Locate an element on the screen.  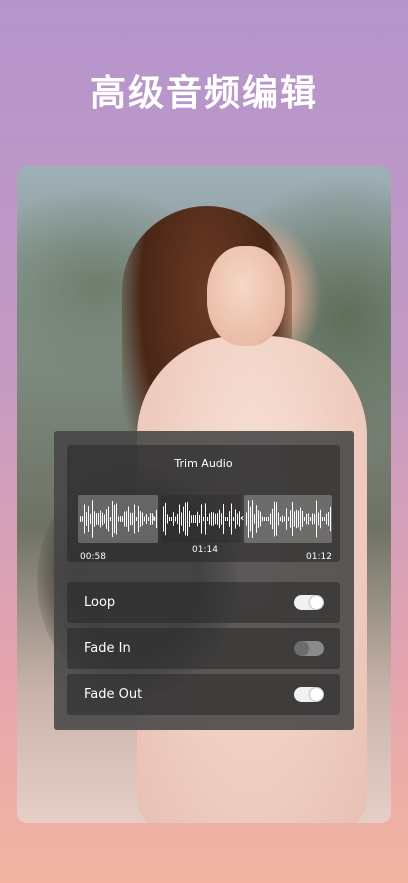
trim-audio-card: Trim Audio › ‹ 00:58 01:14 01:12 is located at coordinates (203, 503).